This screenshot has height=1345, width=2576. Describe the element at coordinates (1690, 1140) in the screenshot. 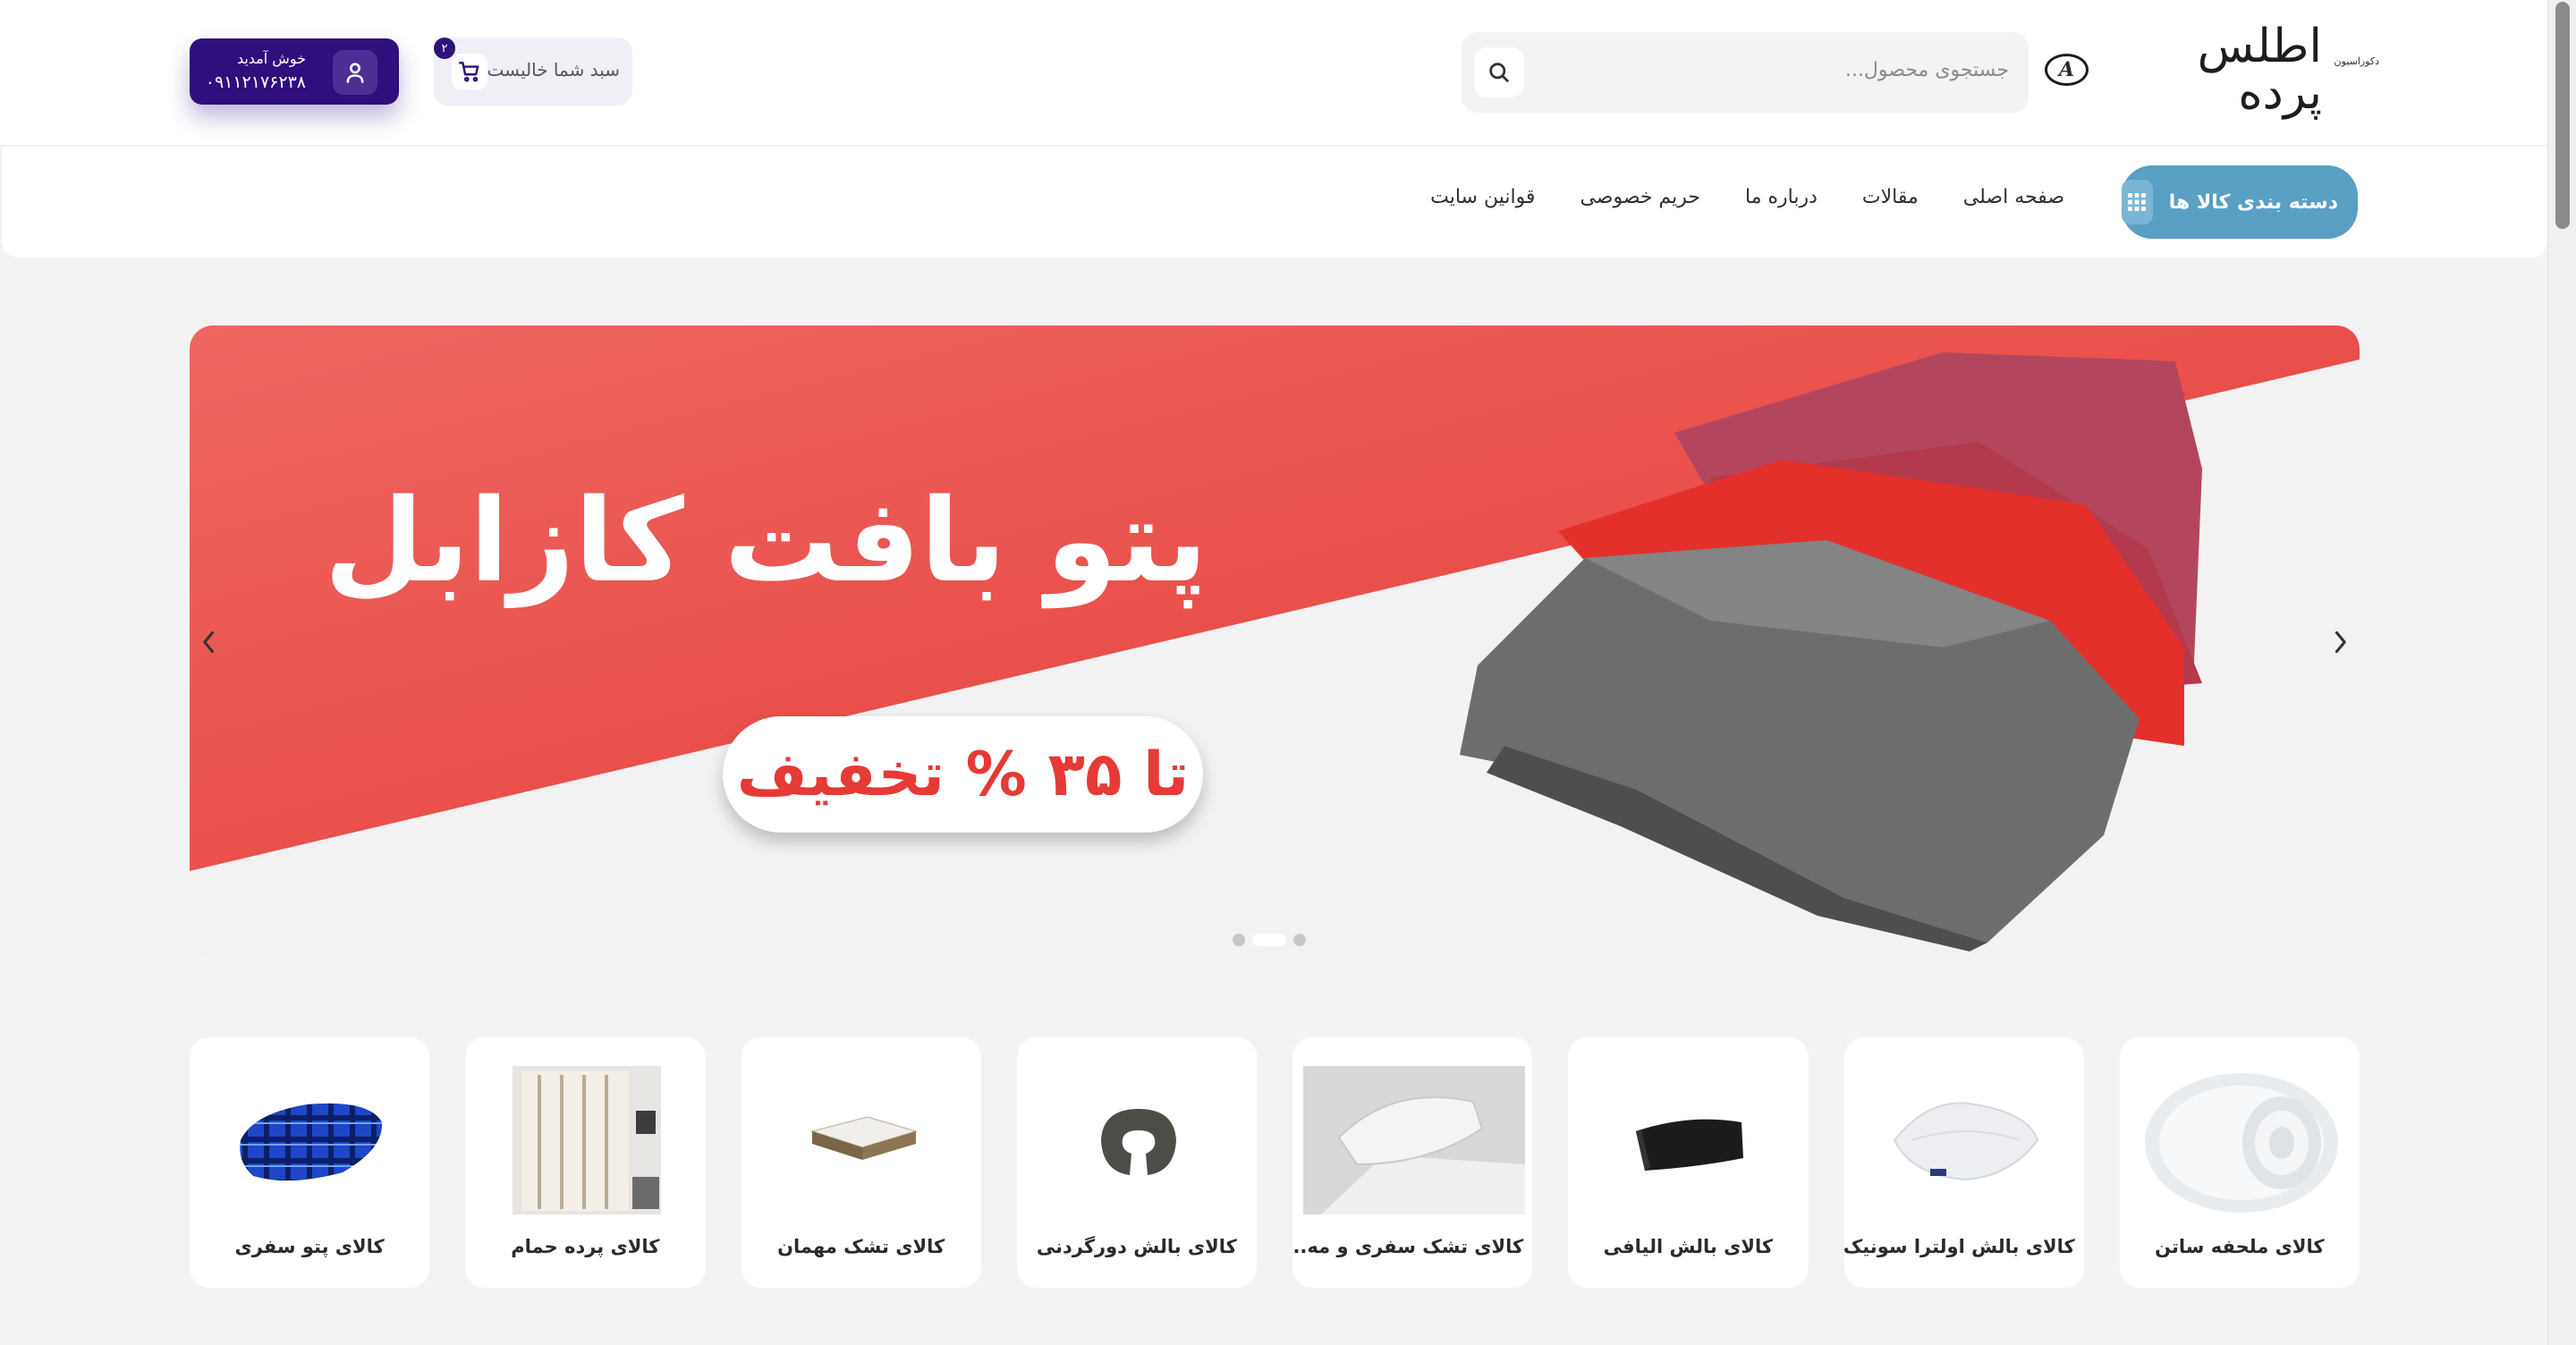

I see `lumbar-pillow-icon` at that location.